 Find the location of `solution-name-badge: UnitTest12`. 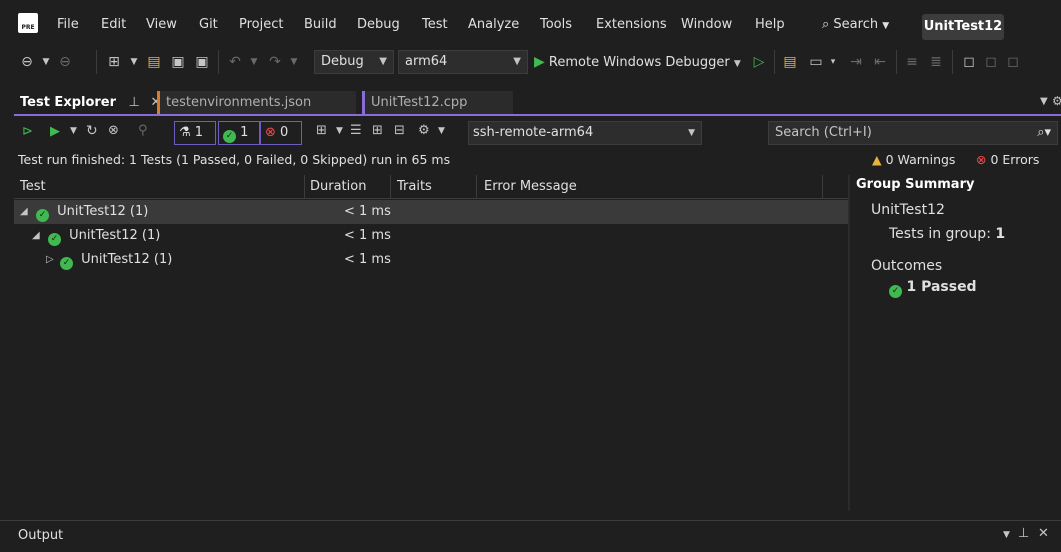

solution-name-badge: UnitTest12 is located at coordinates (963, 27).